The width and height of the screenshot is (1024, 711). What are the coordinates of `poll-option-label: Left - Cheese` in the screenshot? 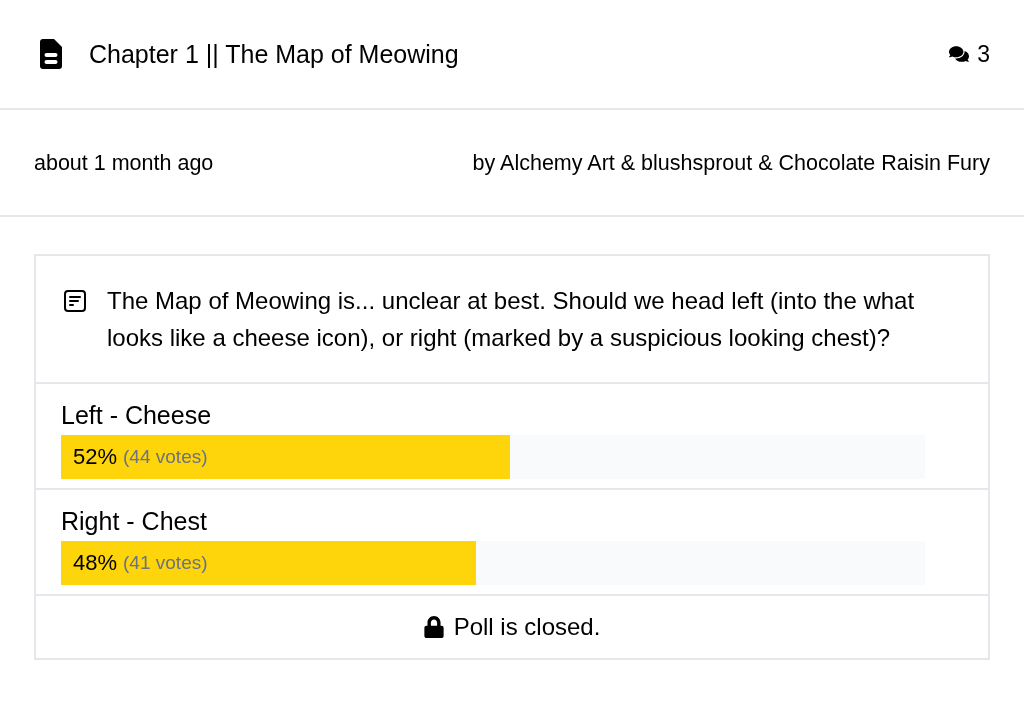 It's located at (137, 415).